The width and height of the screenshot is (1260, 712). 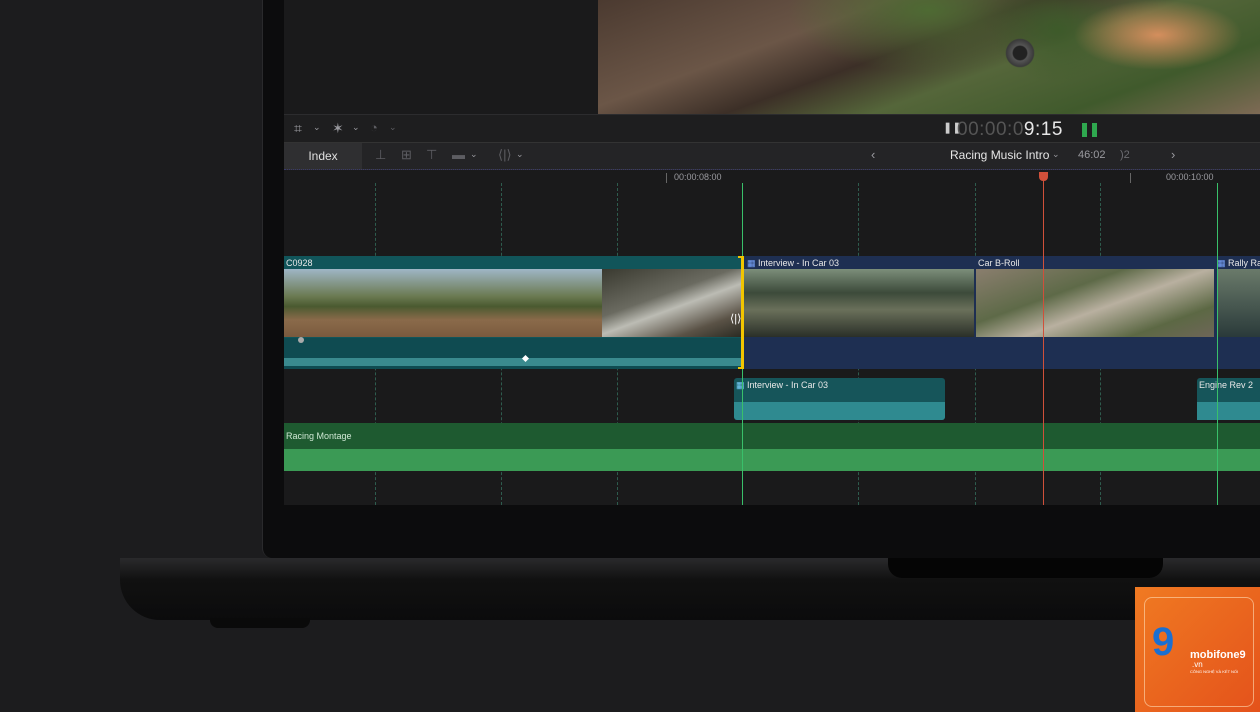 I want to click on clip-audio-c0928, so click(x=513, y=353).